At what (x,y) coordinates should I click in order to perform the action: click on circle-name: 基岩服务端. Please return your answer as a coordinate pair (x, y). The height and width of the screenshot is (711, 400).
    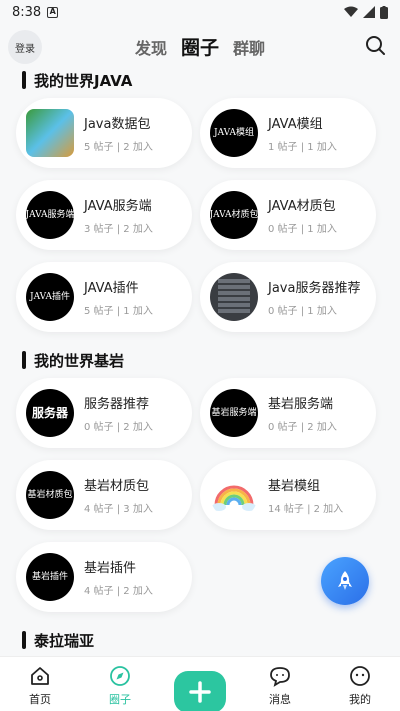
    Looking at the image, I should click on (301, 404).